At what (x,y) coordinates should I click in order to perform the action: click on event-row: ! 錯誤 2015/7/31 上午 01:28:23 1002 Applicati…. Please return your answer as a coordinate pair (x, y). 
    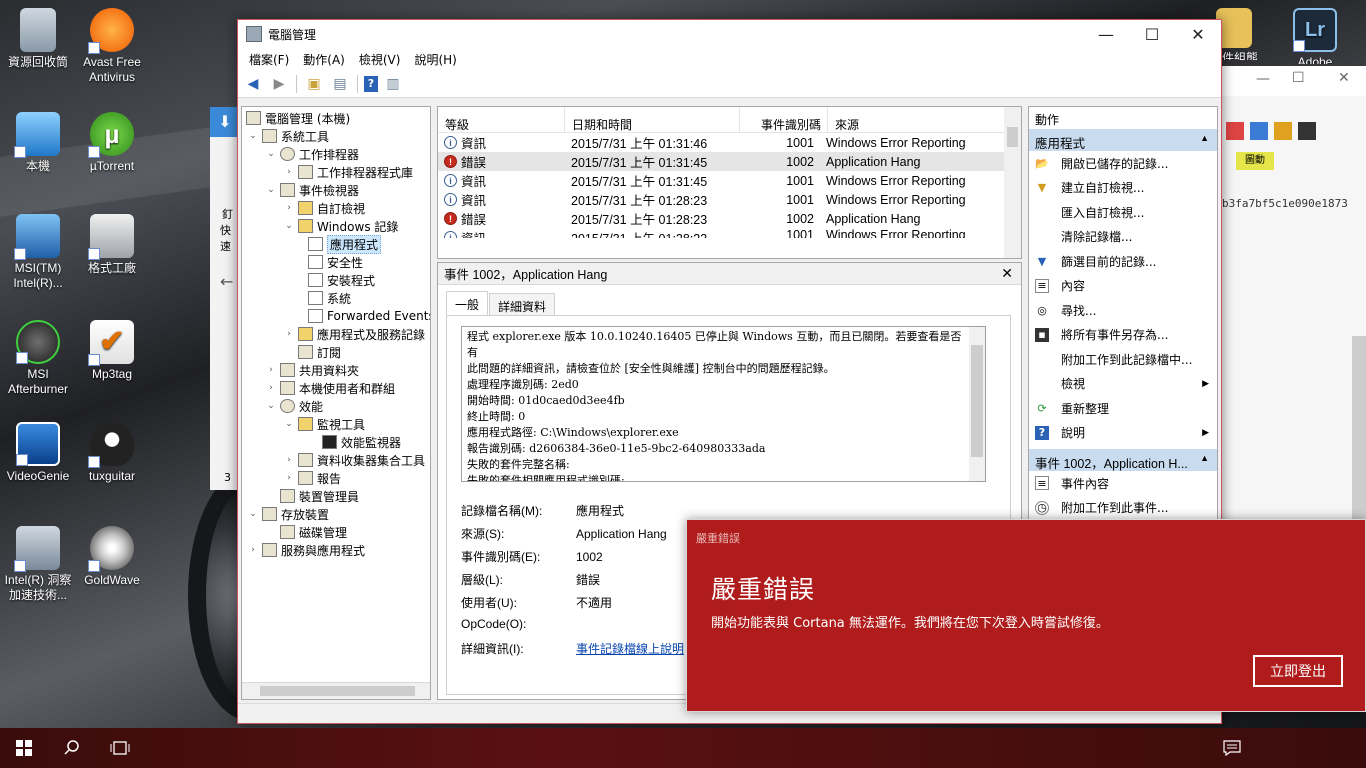
    Looking at the image, I should click on (729, 218).